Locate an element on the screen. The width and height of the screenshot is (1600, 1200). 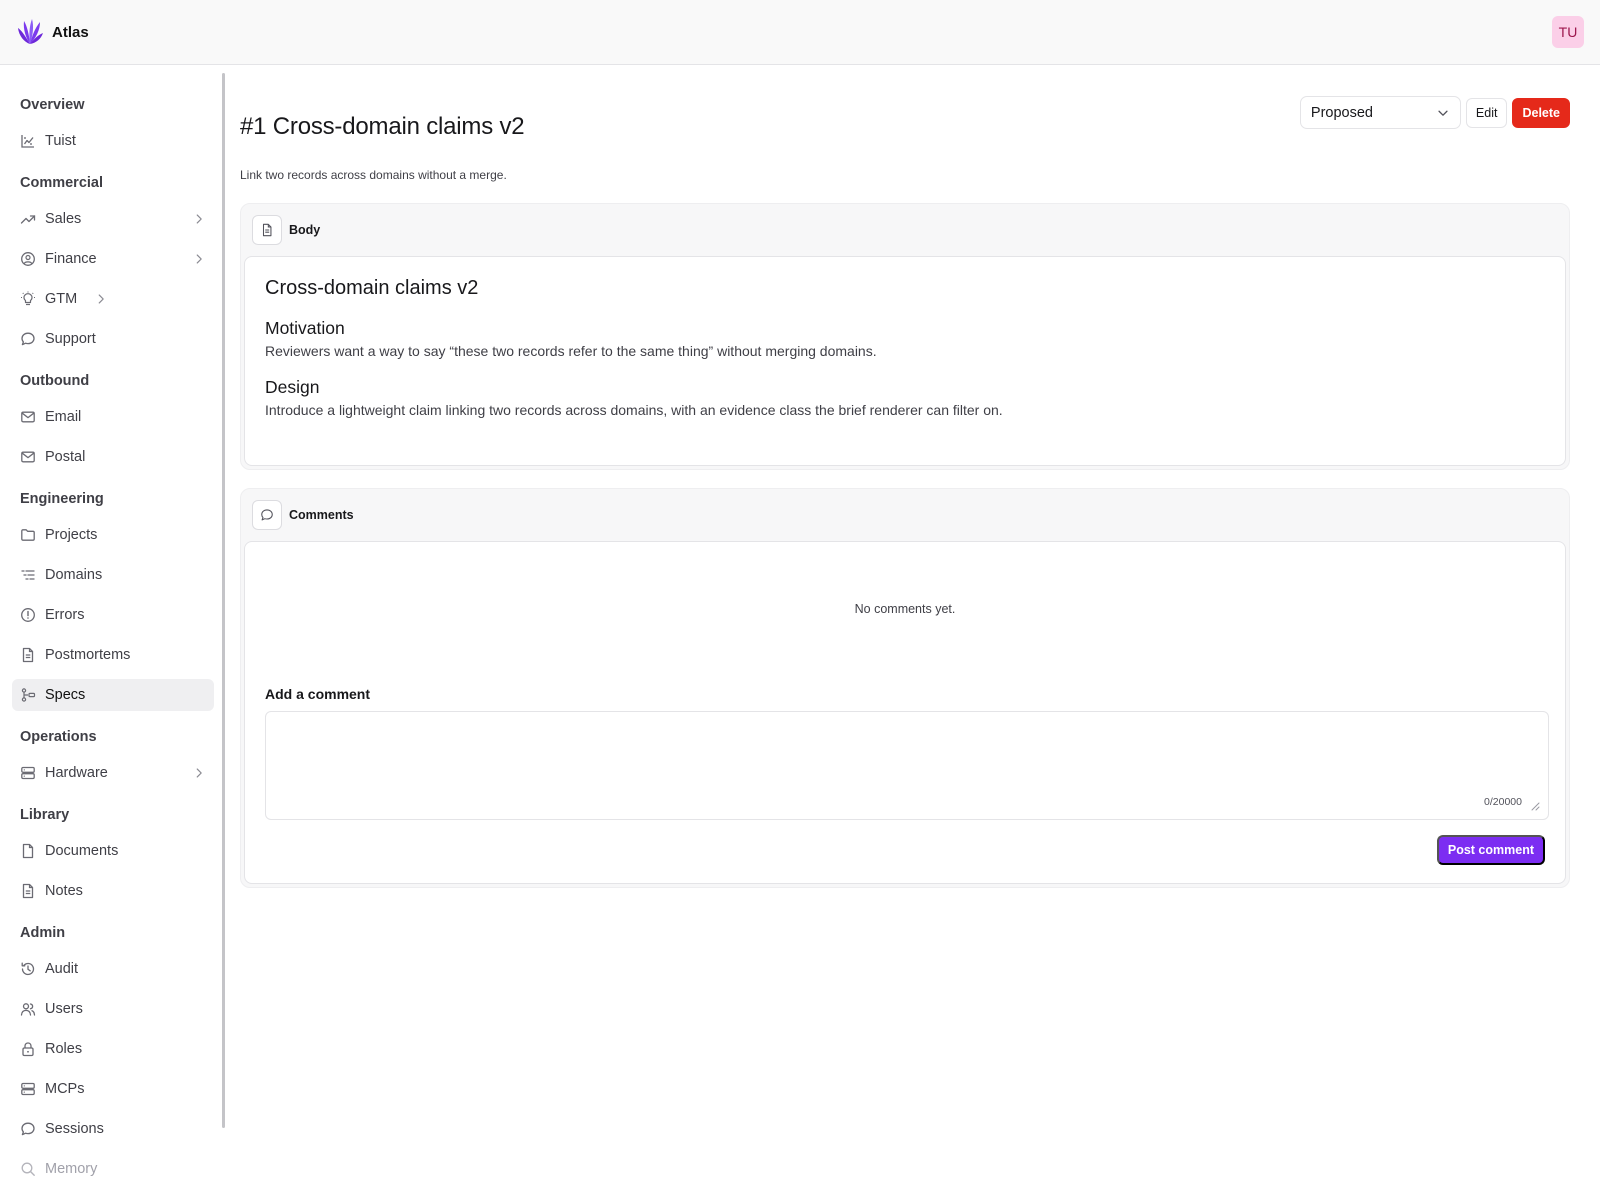
sidebar-item-label: Users is located at coordinates (64, 1009).